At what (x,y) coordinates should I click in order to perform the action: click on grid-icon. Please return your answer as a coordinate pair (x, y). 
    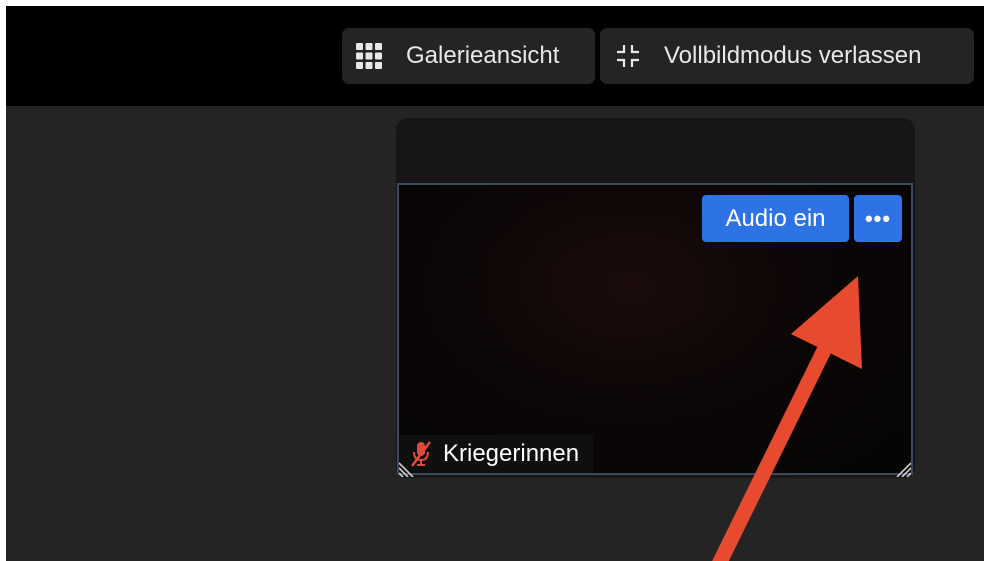
    Looking at the image, I should click on (369, 56).